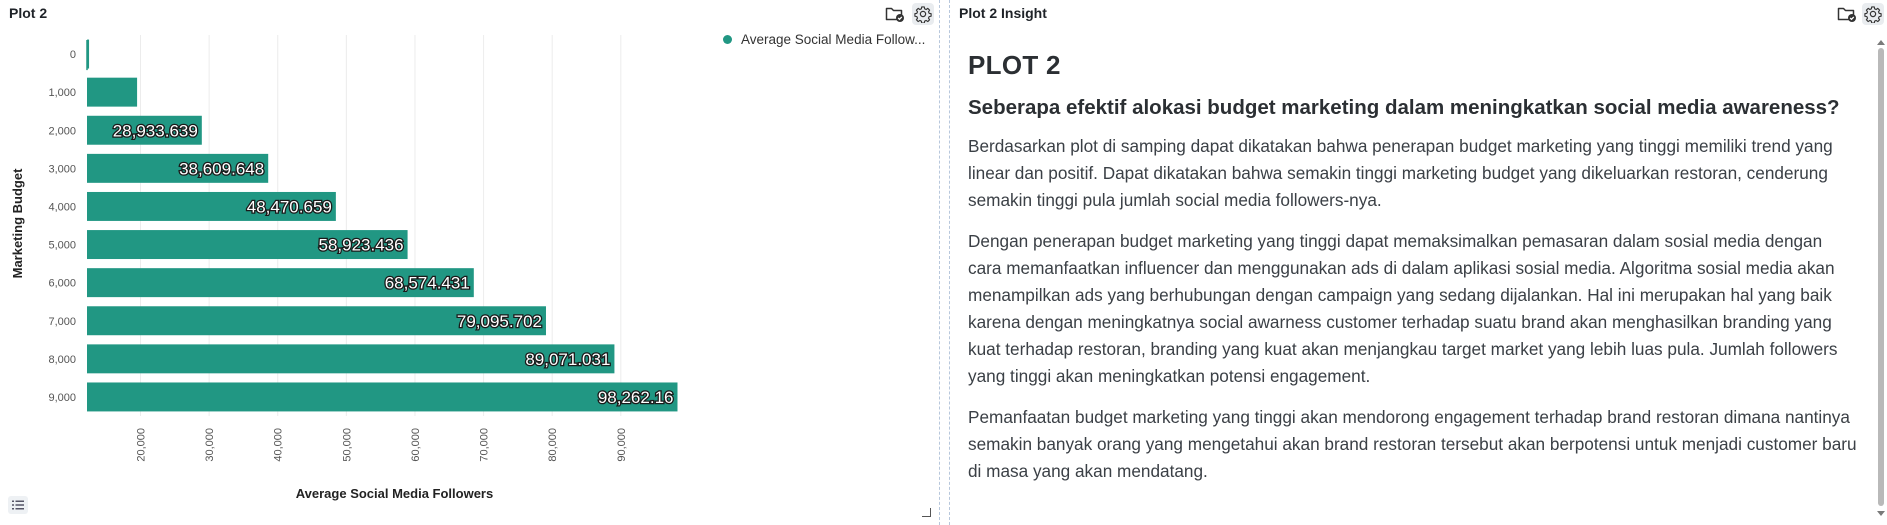  Describe the element at coordinates (1881, 513) in the screenshot. I see `scroll-down-arrow-icon` at that location.